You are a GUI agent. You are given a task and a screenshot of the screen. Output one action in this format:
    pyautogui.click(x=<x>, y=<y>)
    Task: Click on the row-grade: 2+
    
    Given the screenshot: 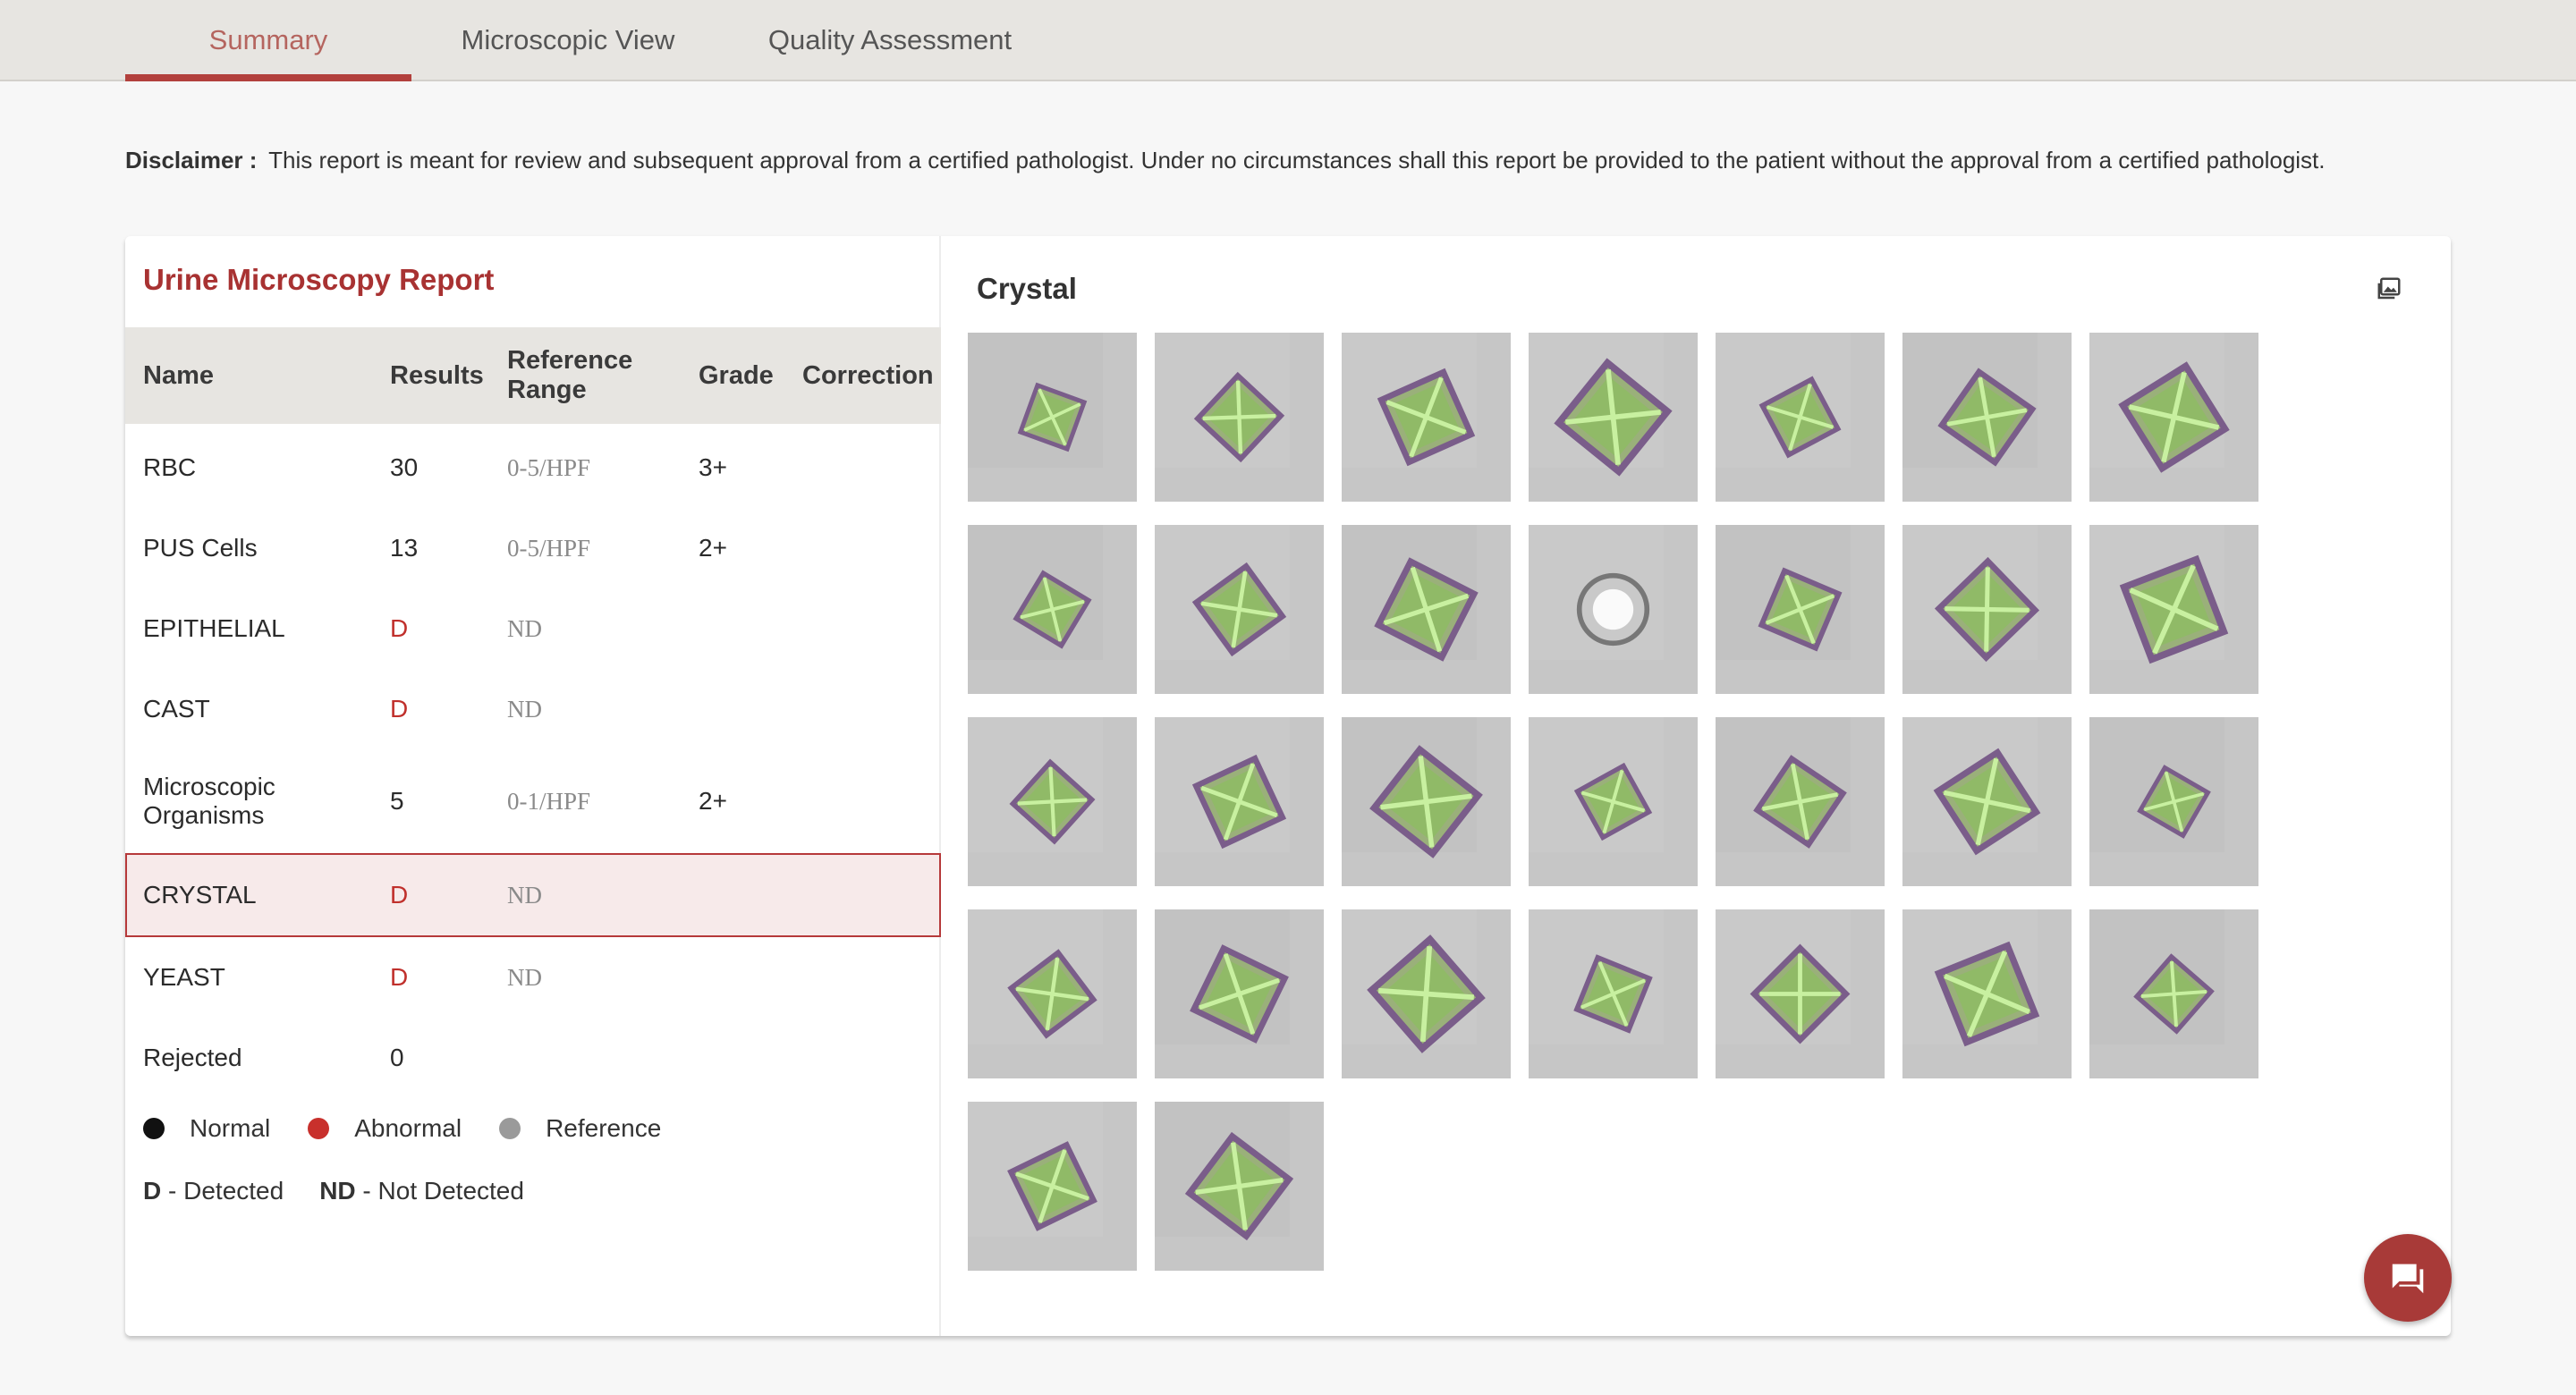 What is the action you would take?
    pyautogui.click(x=713, y=548)
    